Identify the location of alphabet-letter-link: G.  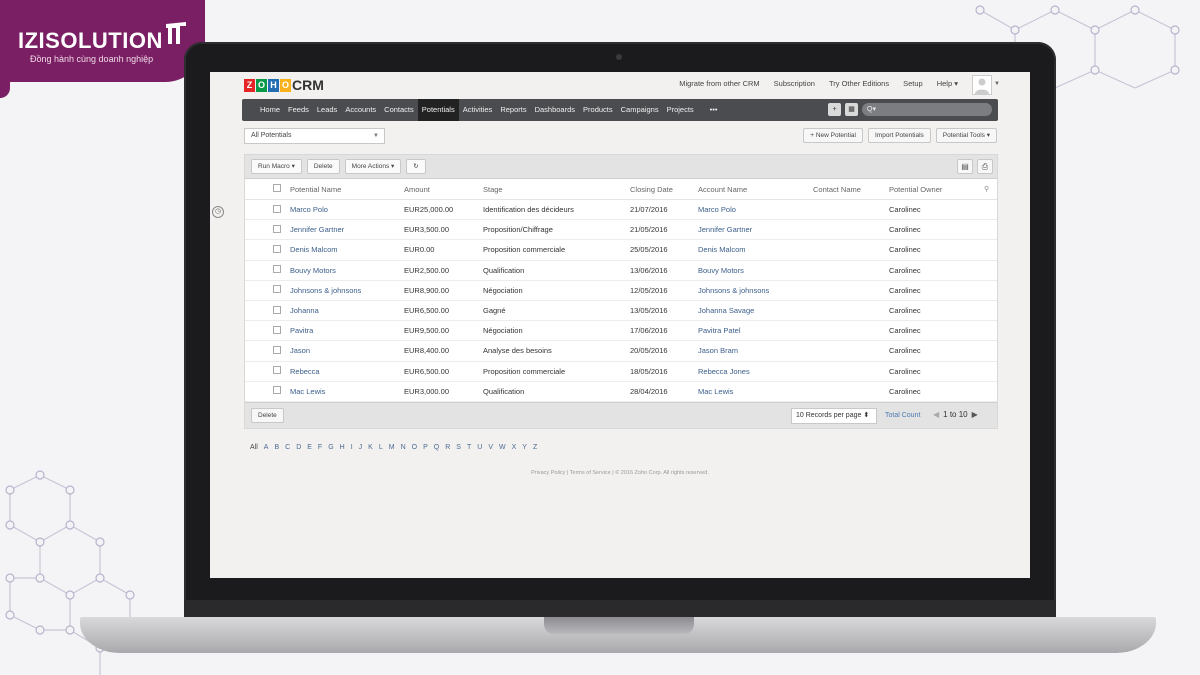
(330, 447).